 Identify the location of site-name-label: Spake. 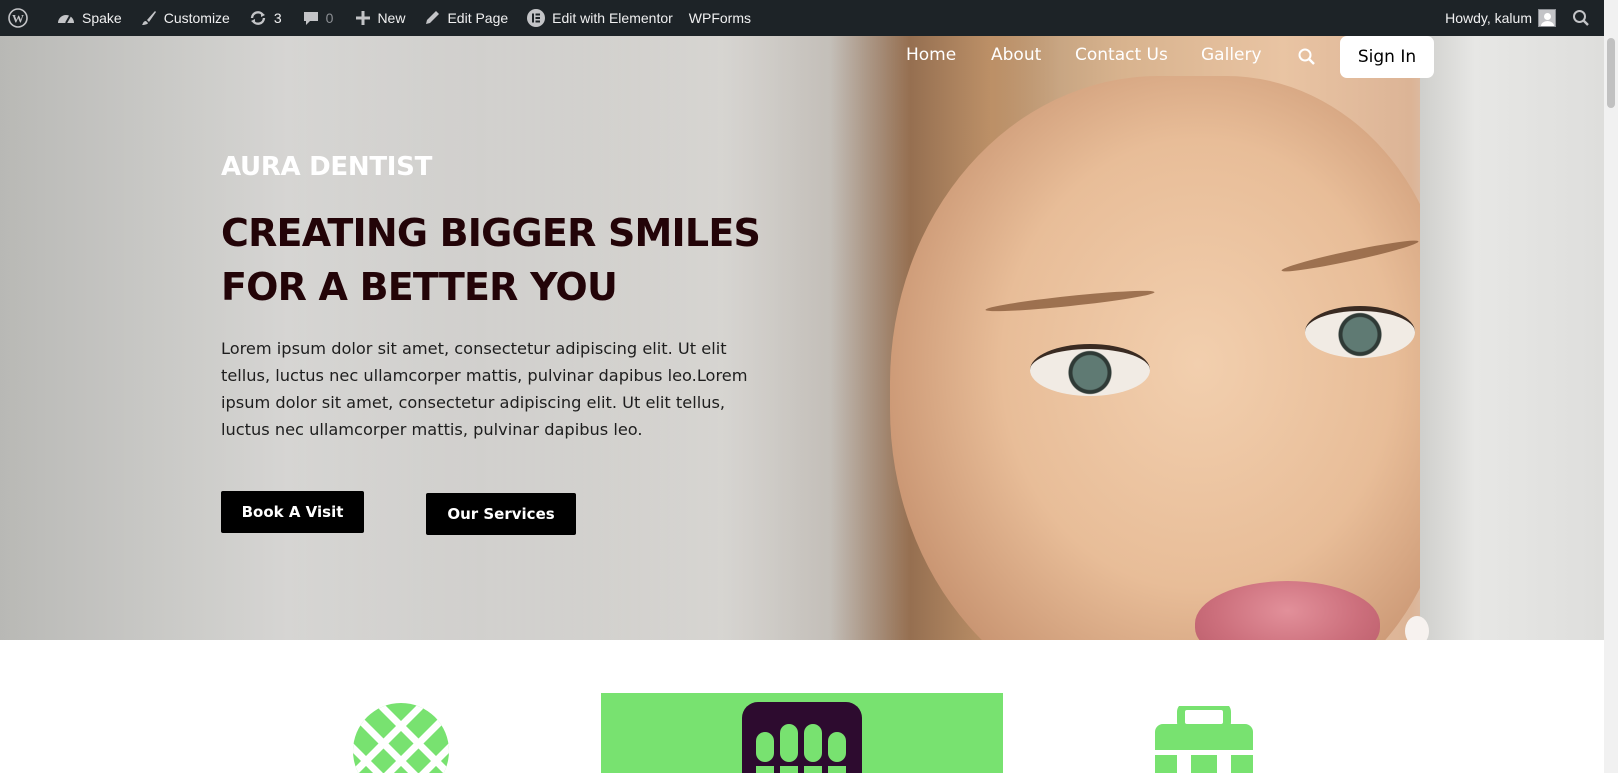
(102, 18).